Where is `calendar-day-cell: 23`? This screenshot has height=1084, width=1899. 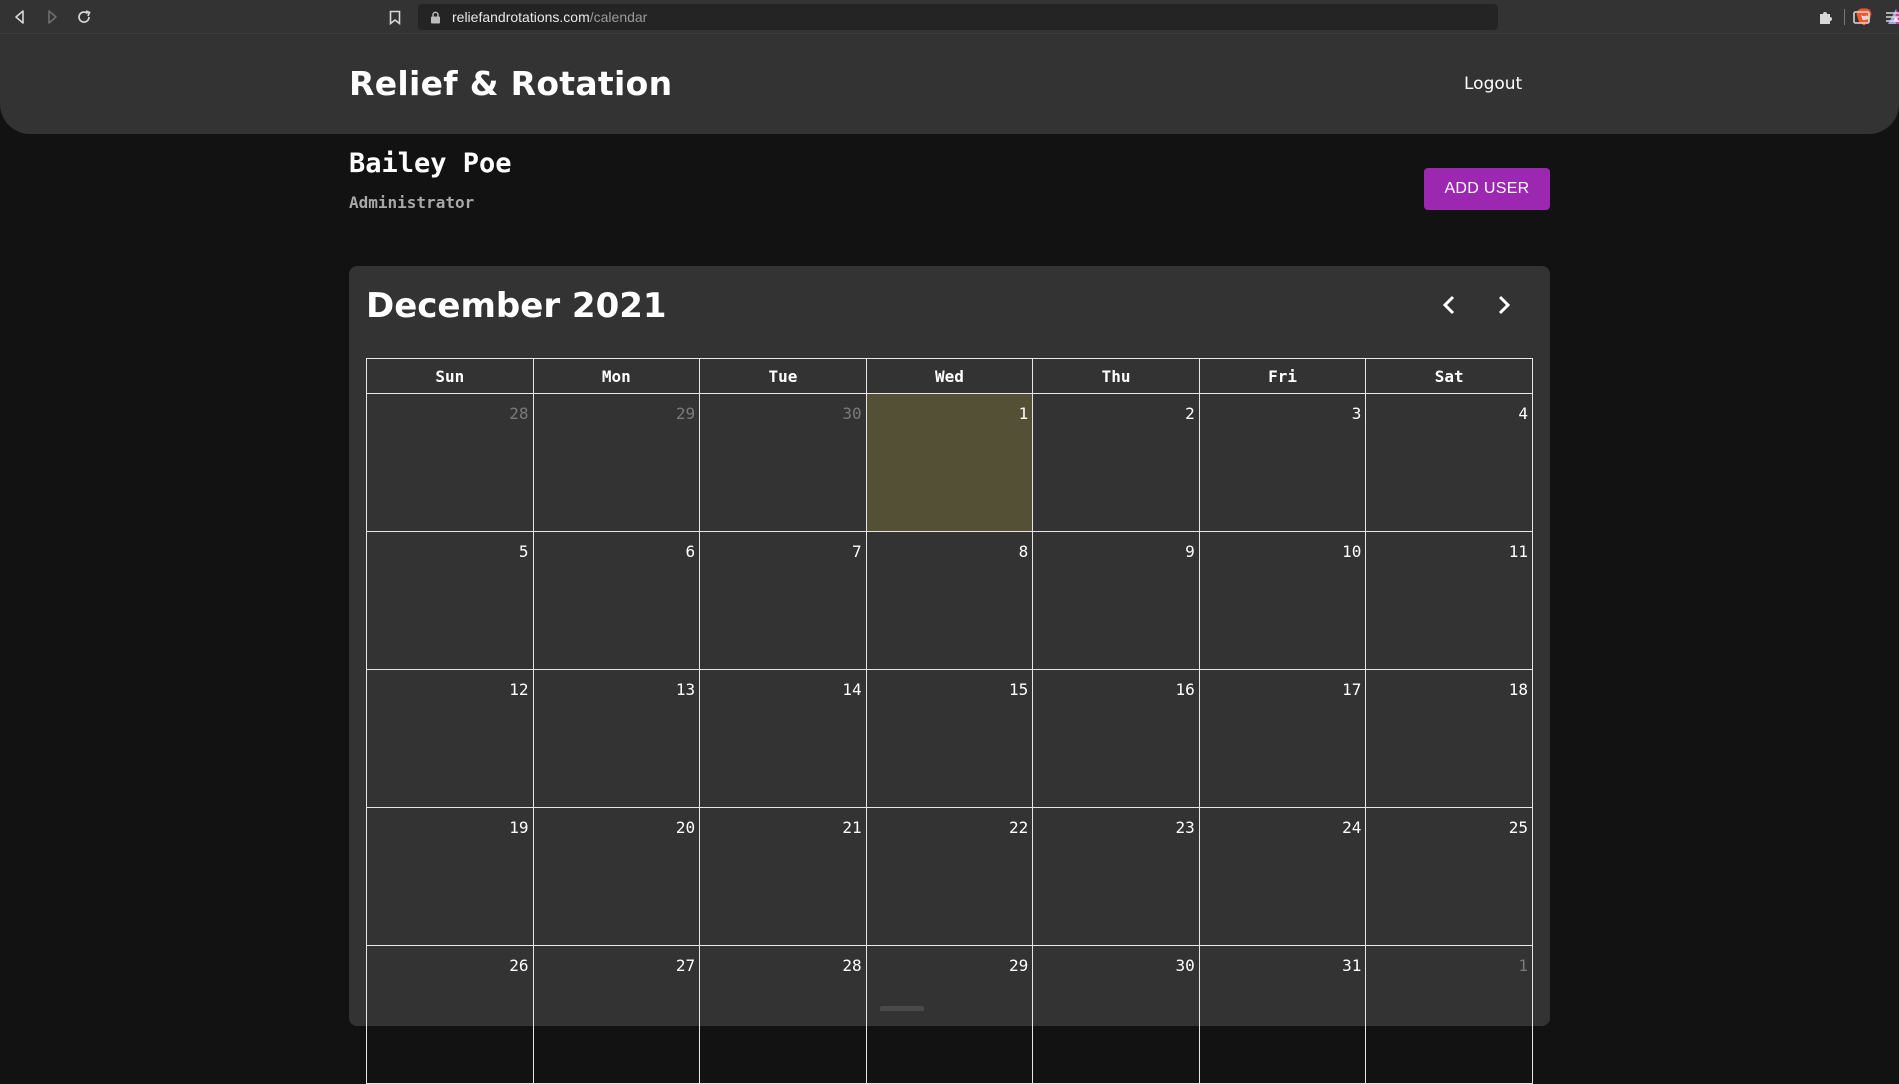 calendar-day-cell: 23 is located at coordinates (1116, 876).